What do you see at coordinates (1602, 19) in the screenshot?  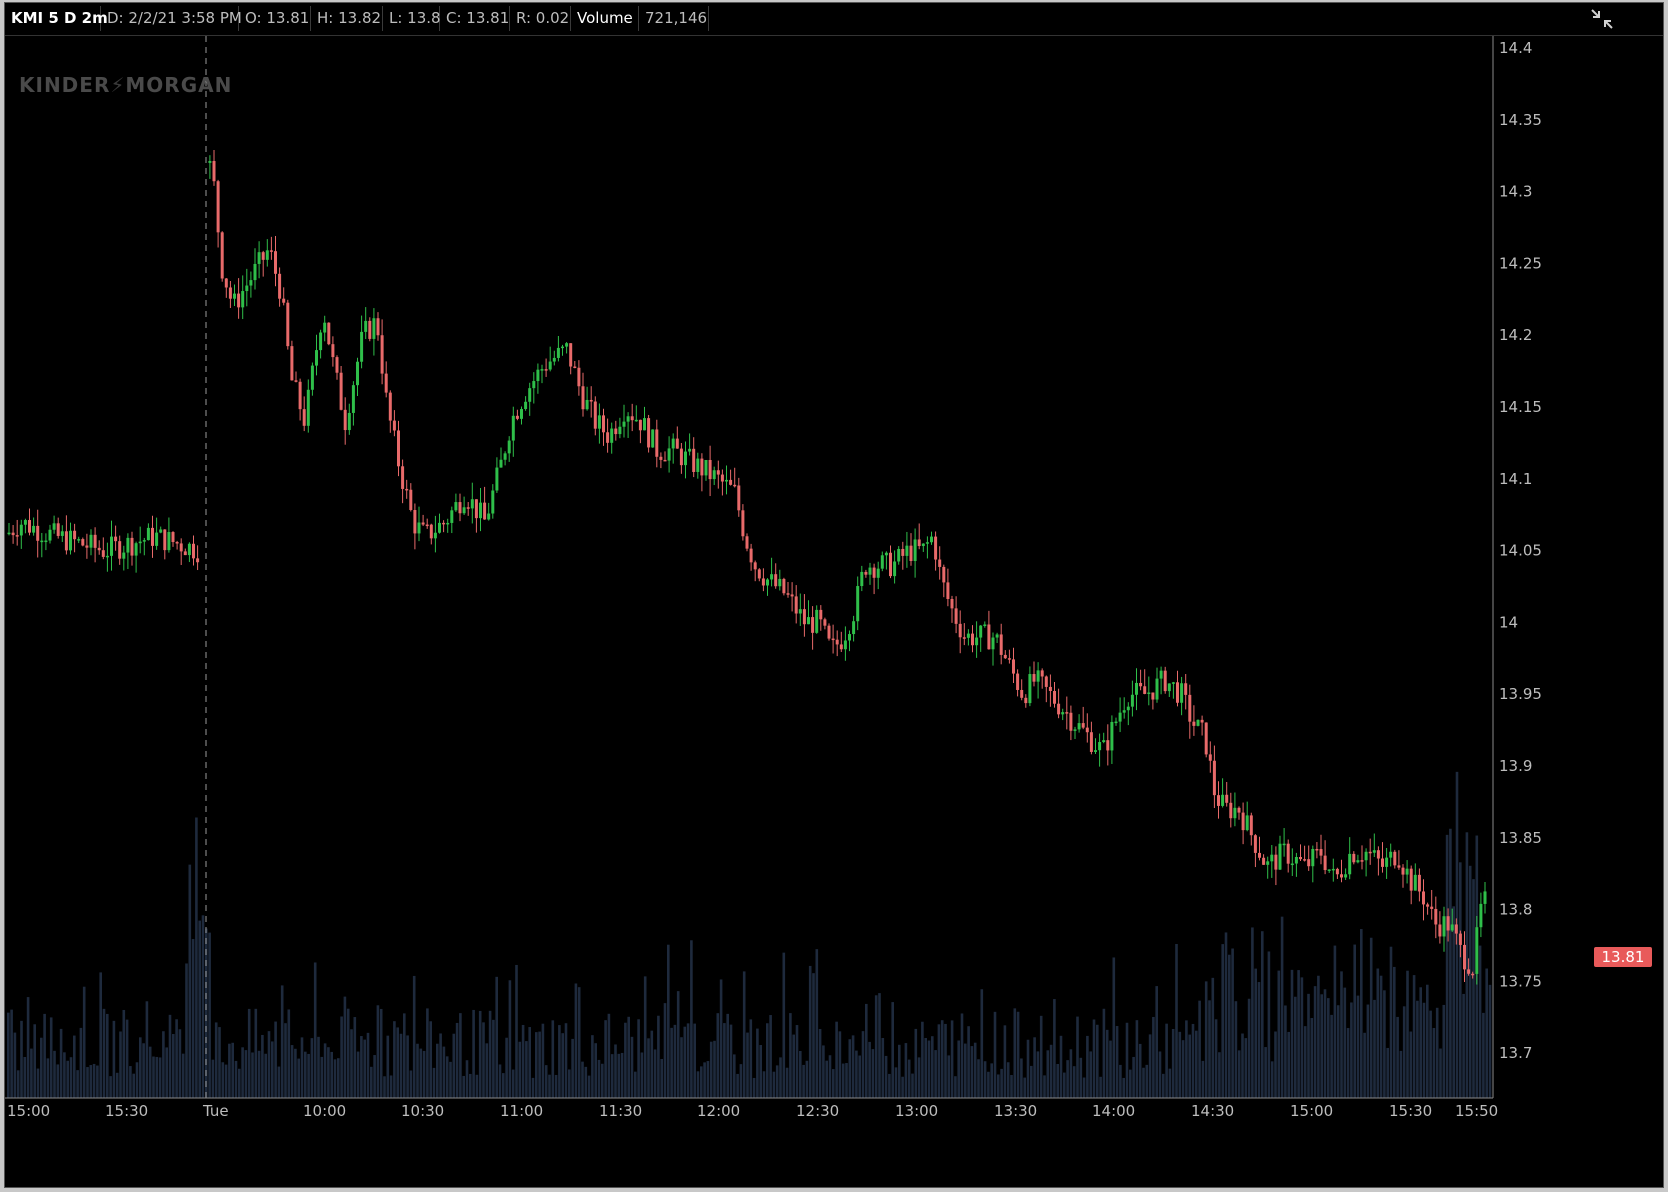 I see `zoom-reset-icon` at bounding box center [1602, 19].